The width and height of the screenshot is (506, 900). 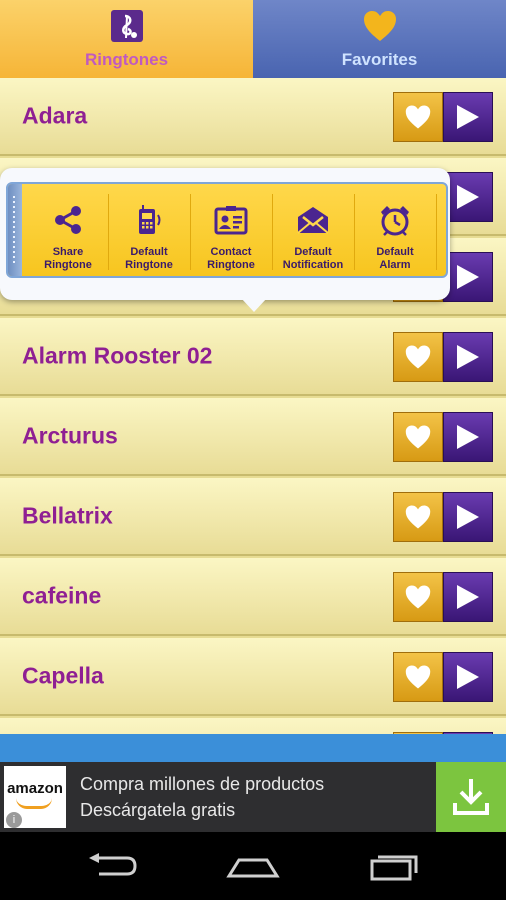 What do you see at coordinates (34, 803) in the screenshot?
I see `amazon-smile` at bounding box center [34, 803].